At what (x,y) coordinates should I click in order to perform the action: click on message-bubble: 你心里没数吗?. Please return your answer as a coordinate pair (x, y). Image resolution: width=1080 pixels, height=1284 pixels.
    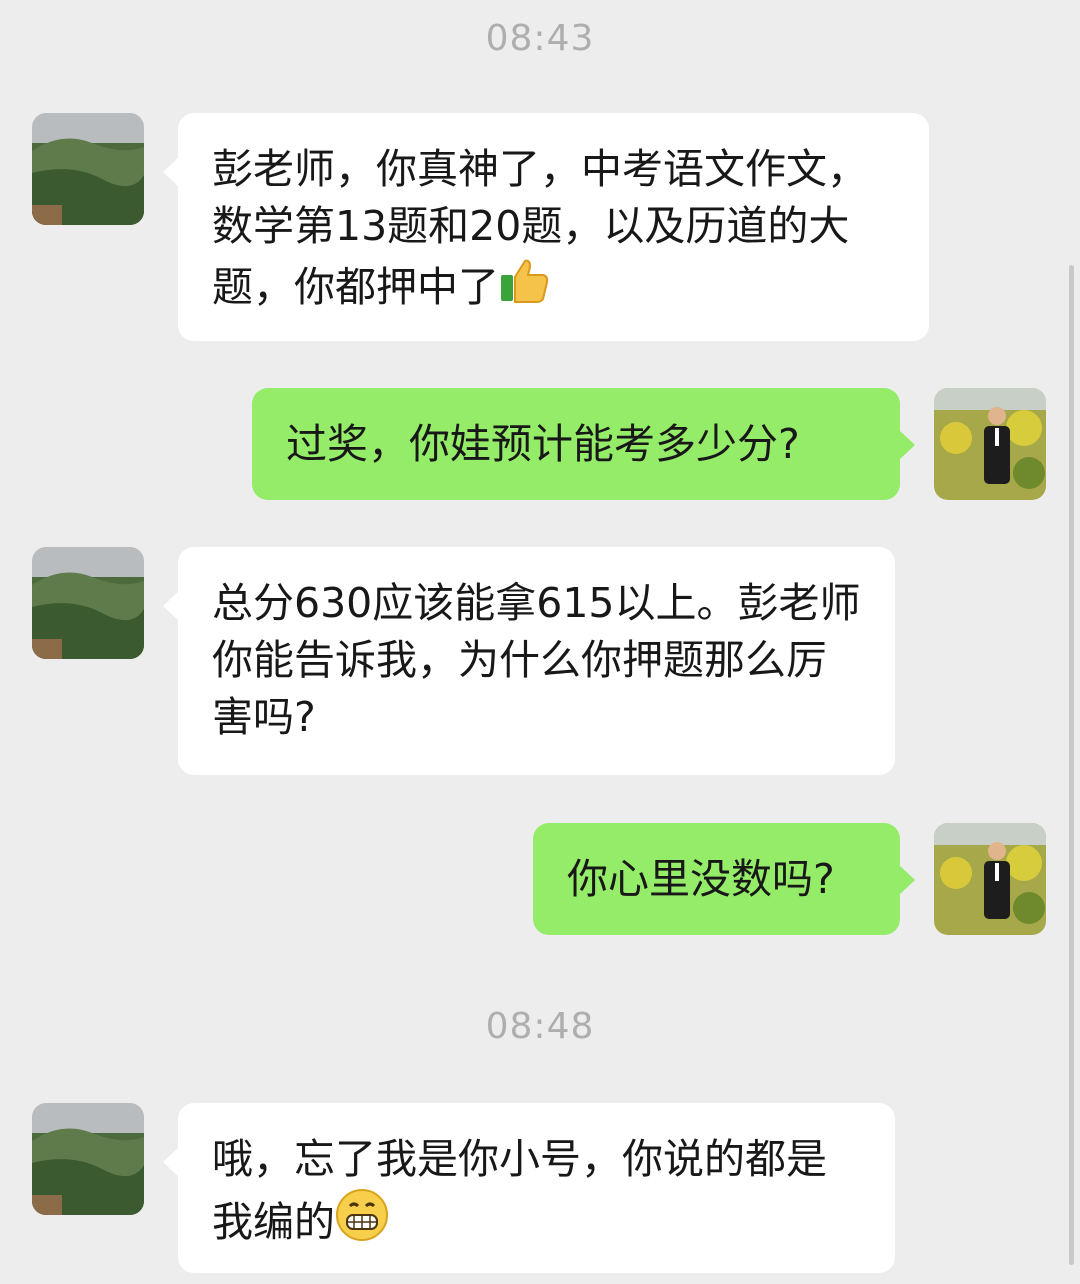
    Looking at the image, I should click on (724, 879).